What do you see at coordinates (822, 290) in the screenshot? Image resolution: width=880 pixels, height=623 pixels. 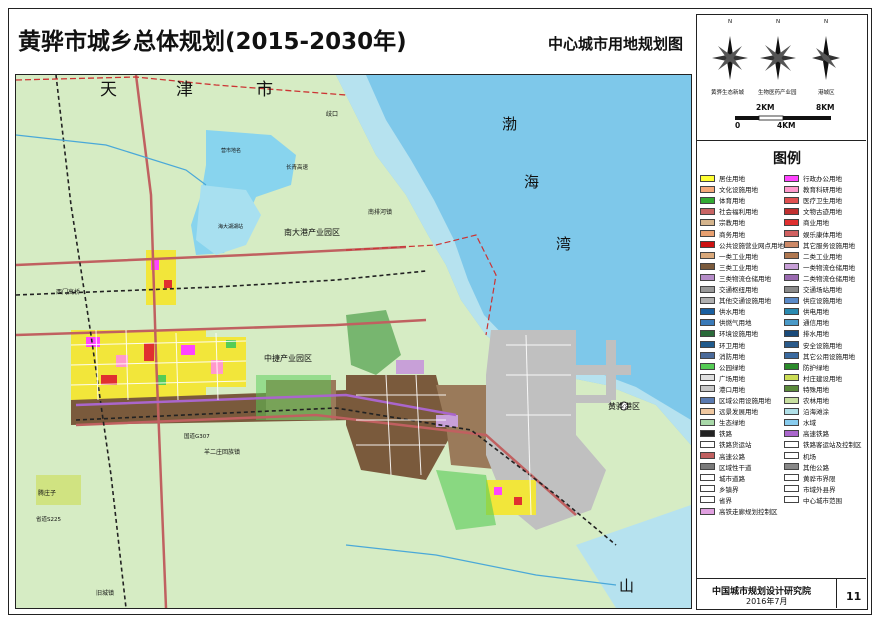 I see `legend-label: 交通场站用地` at bounding box center [822, 290].